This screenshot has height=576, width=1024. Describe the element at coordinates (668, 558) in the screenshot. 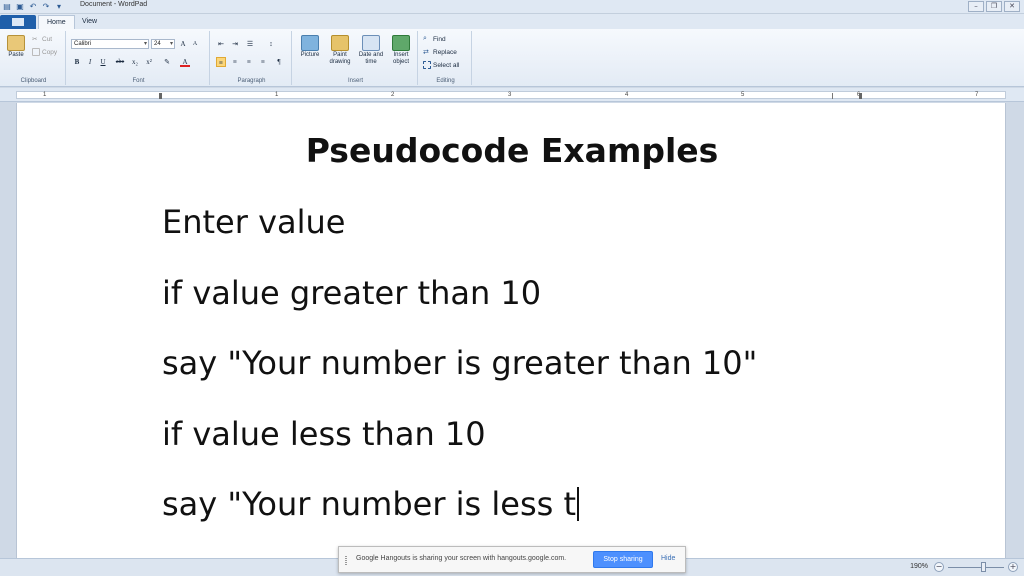

I see `hide-button: Hide` at that location.